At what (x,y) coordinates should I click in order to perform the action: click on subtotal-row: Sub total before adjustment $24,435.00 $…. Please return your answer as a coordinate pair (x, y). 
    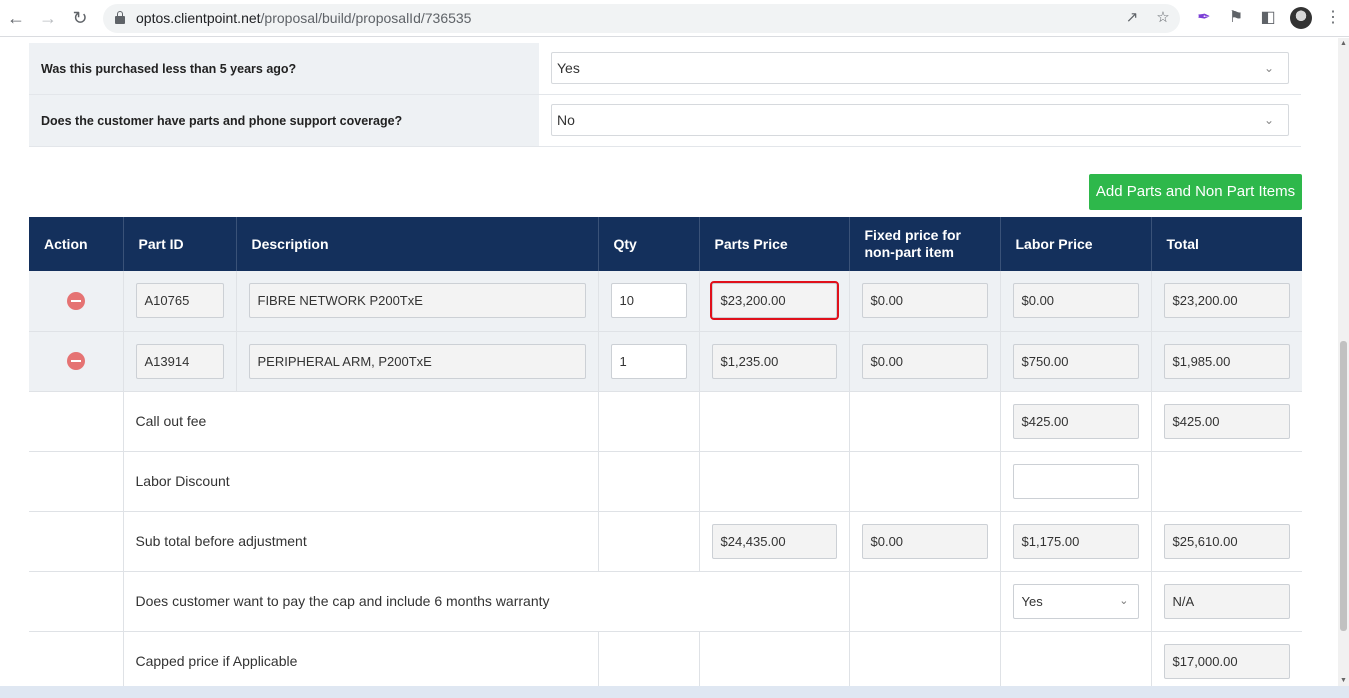
    Looking at the image, I should click on (665, 541).